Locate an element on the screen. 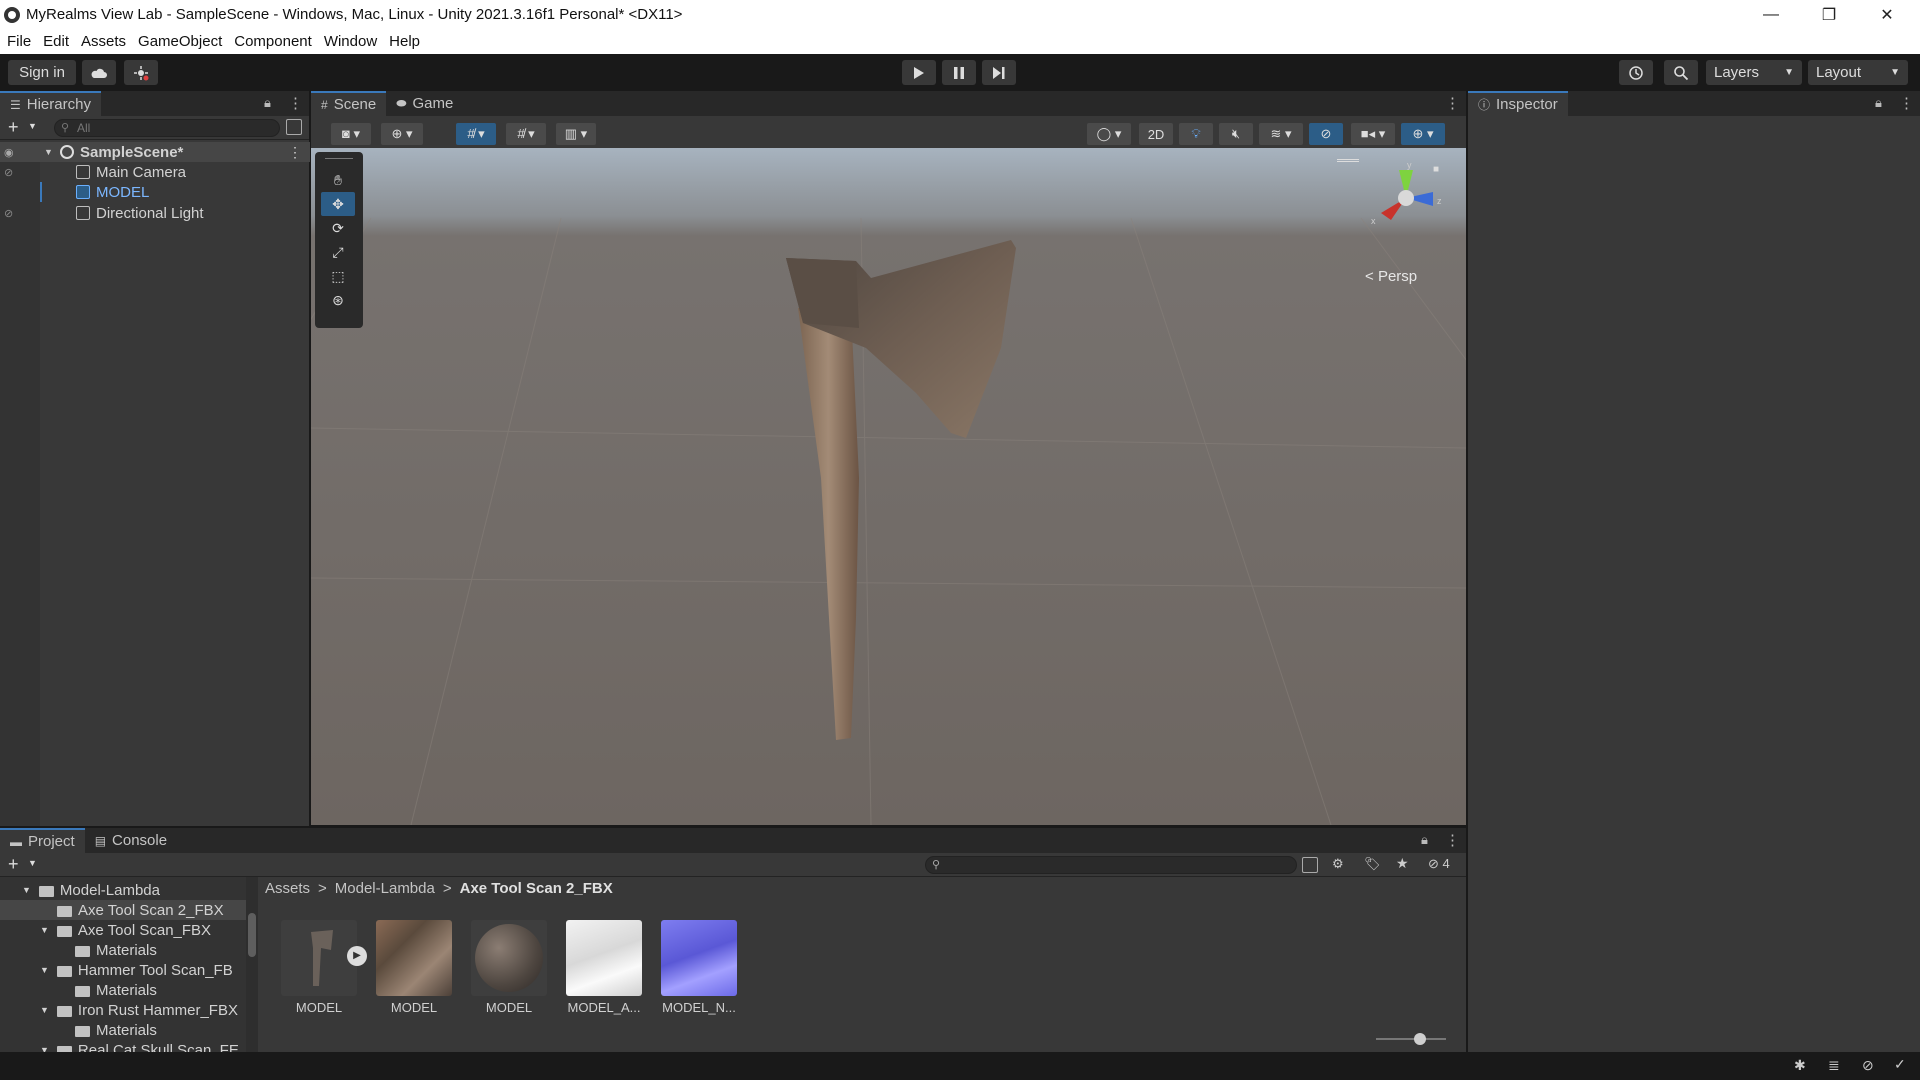 Image resolution: width=1920 pixels, height=1080 pixels. layers-dropdown: Layers ▼ is located at coordinates (1754, 72).